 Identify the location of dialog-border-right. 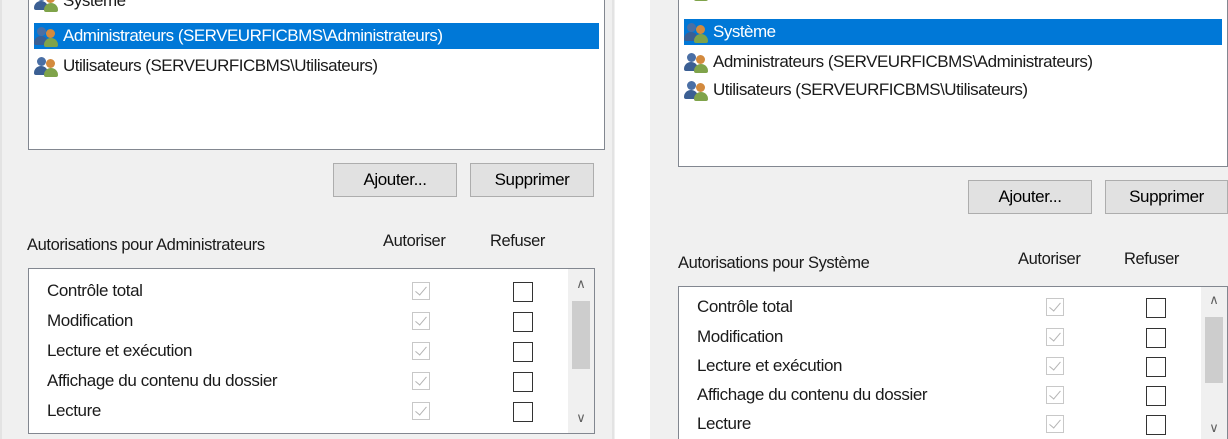
(613, 219).